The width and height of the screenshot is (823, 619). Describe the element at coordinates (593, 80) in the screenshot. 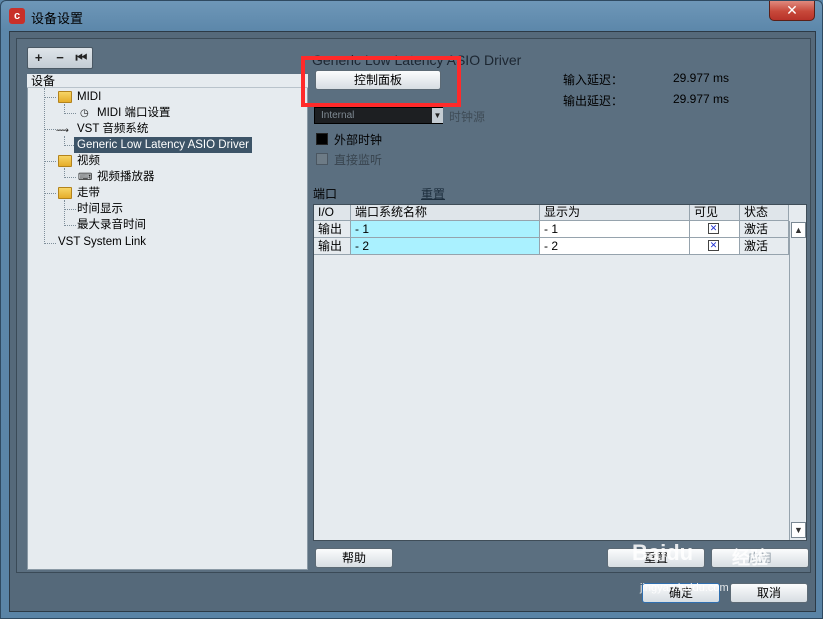

I see `input-latency-label: 输入延迟：` at that location.